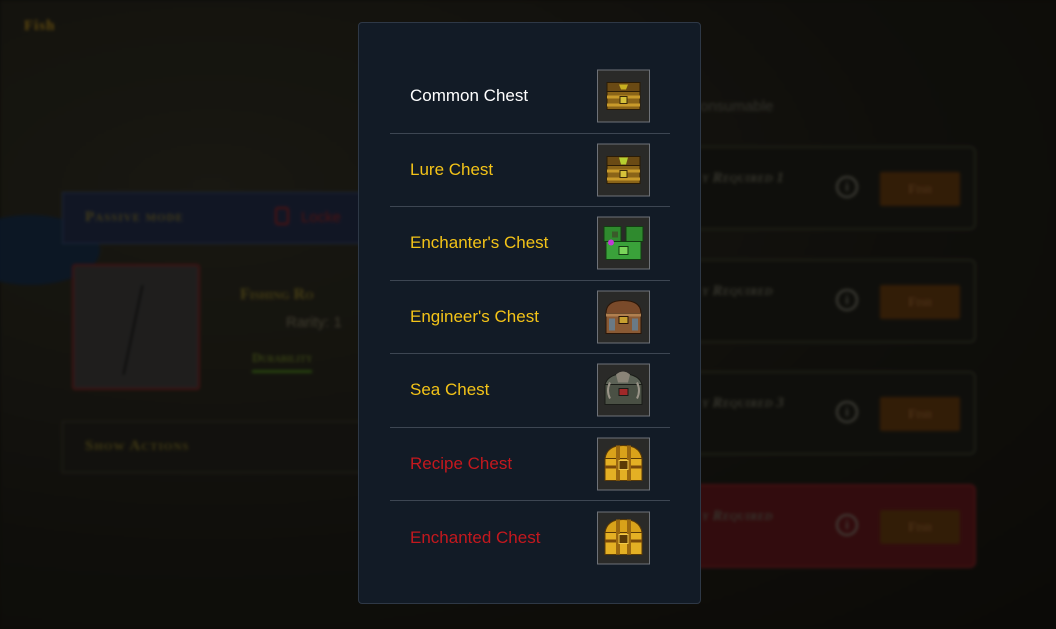  I want to click on chest-name: Lure Chest, so click(452, 169).